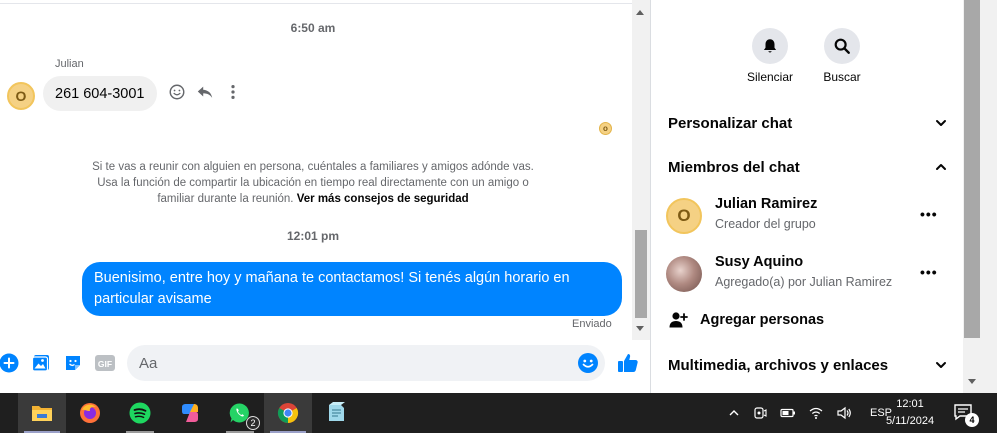  What do you see at coordinates (910, 421) in the screenshot?
I see `clock-date: 5/11/2024` at bounding box center [910, 421].